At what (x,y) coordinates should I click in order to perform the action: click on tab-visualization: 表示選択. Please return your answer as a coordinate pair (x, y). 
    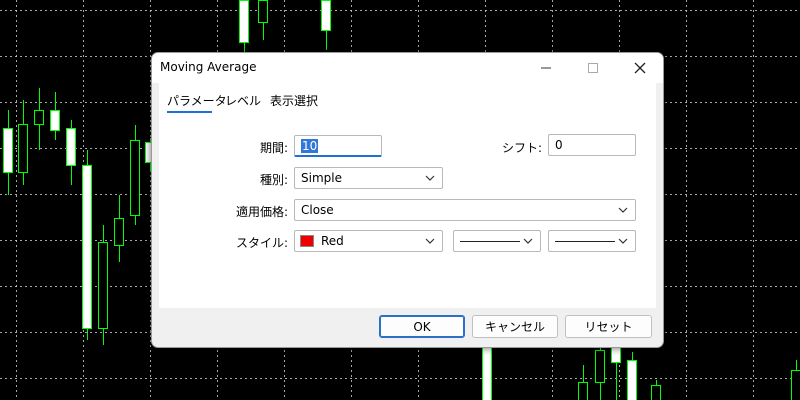
    Looking at the image, I should click on (294, 100).